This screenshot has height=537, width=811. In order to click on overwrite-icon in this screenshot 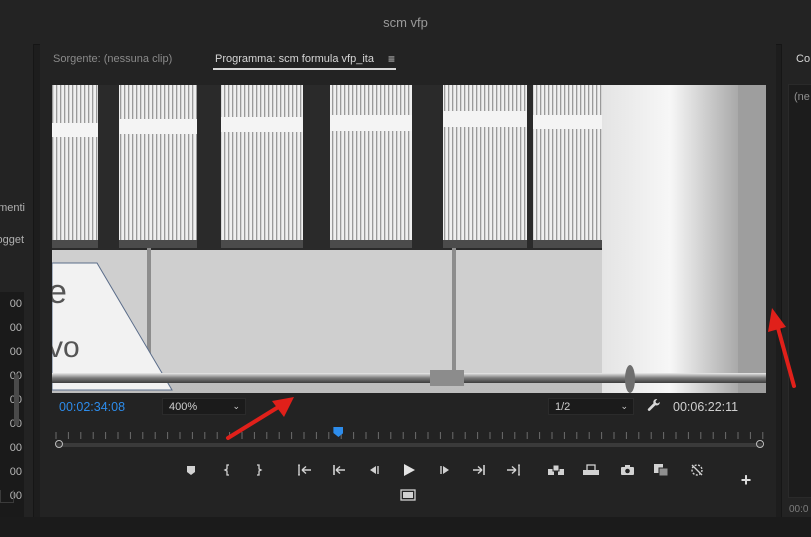, I will do `click(591, 469)`.